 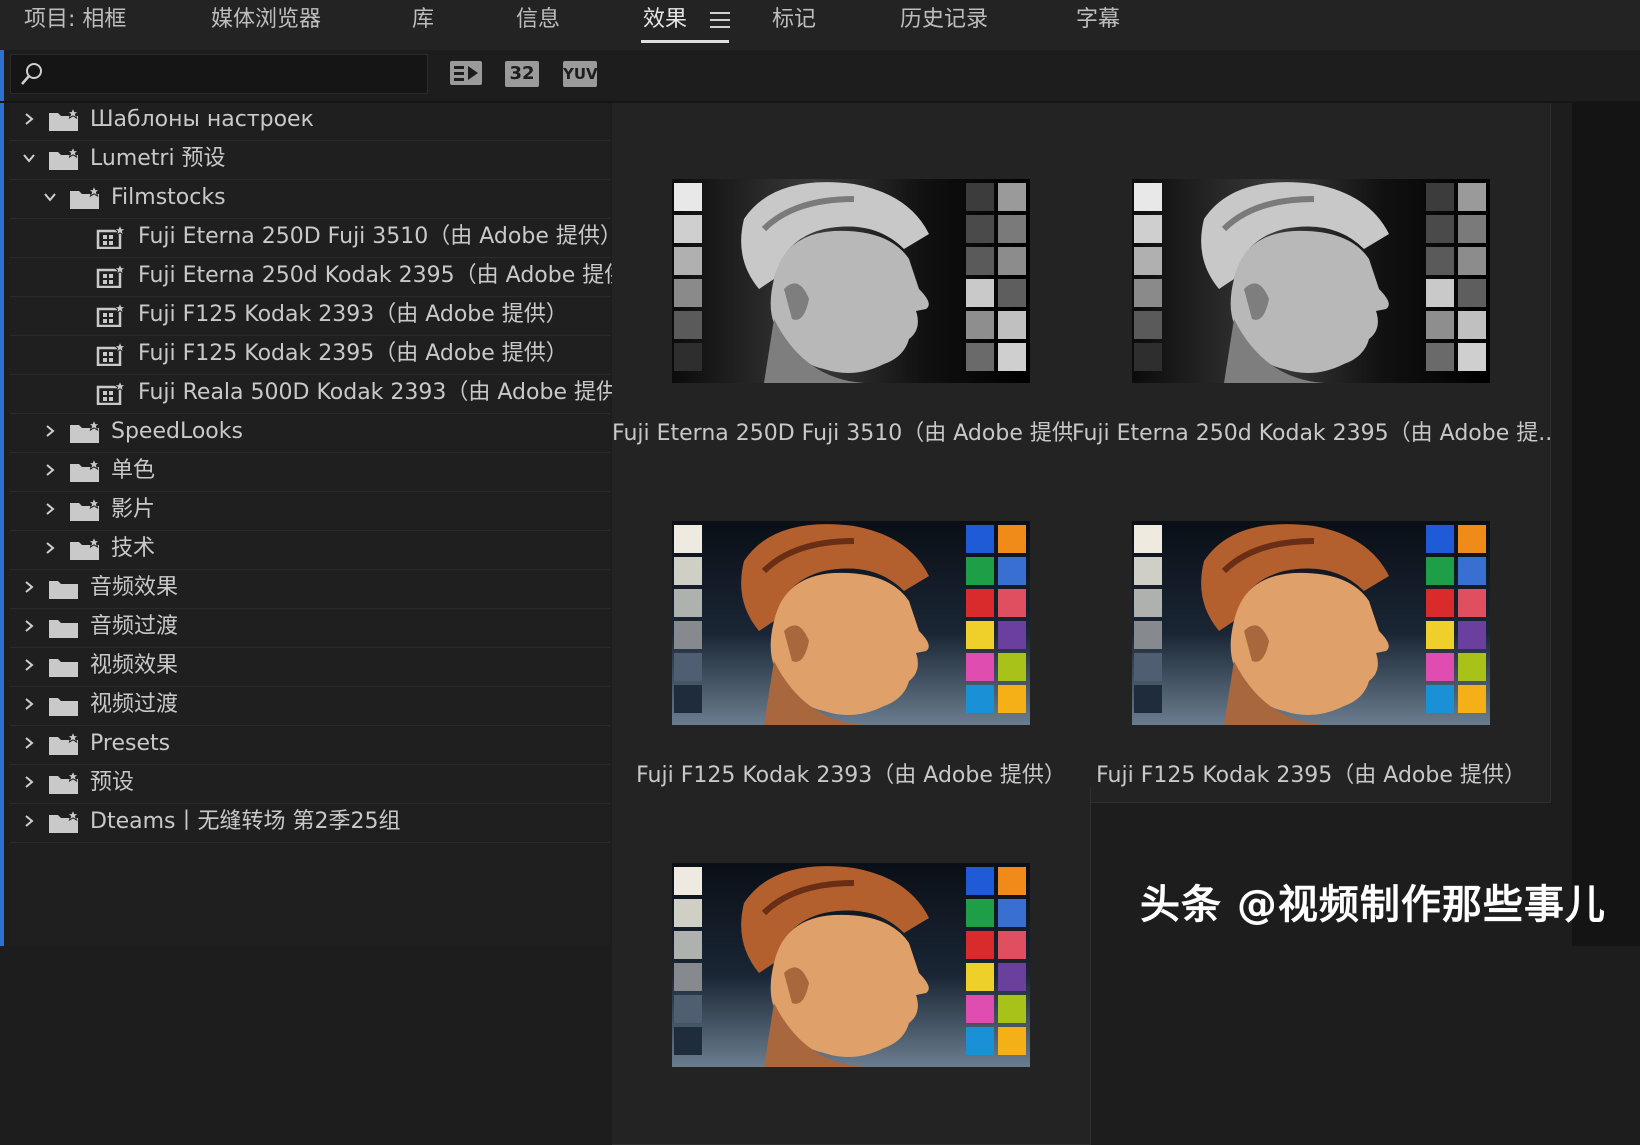 What do you see at coordinates (310, 433) in the screenshot?
I see `tree-item: SpeedLooks` at bounding box center [310, 433].